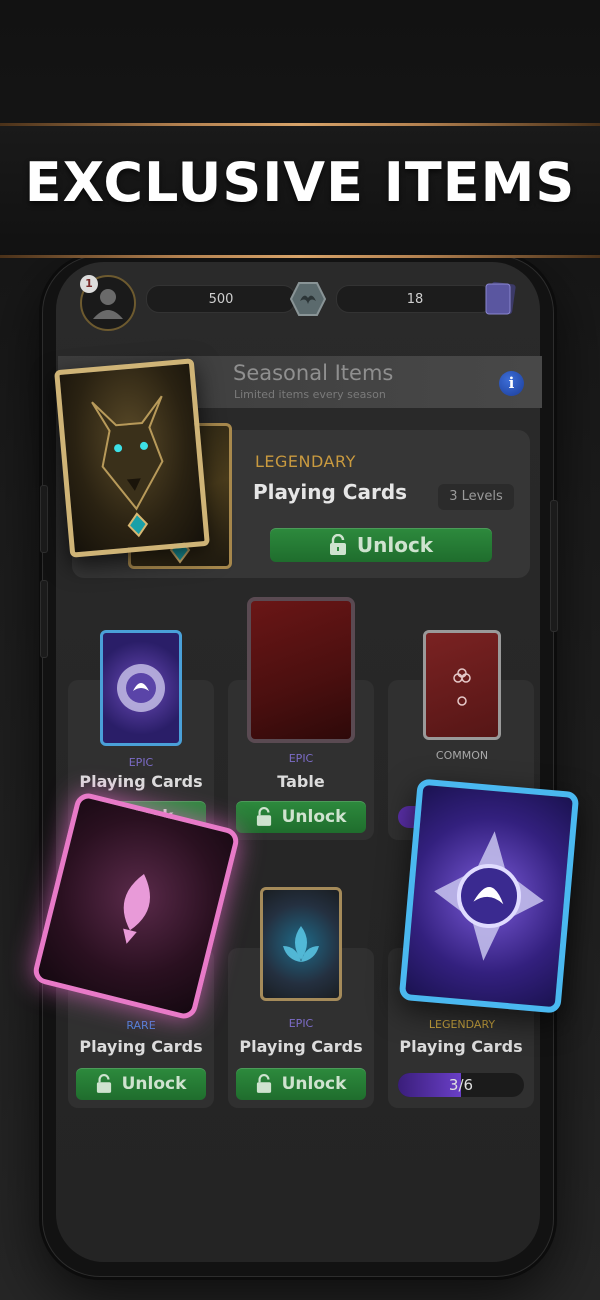  Describe the element at coordinates (489, 896) in the screenshot. I see `floating-legendary-card-art` at that location.